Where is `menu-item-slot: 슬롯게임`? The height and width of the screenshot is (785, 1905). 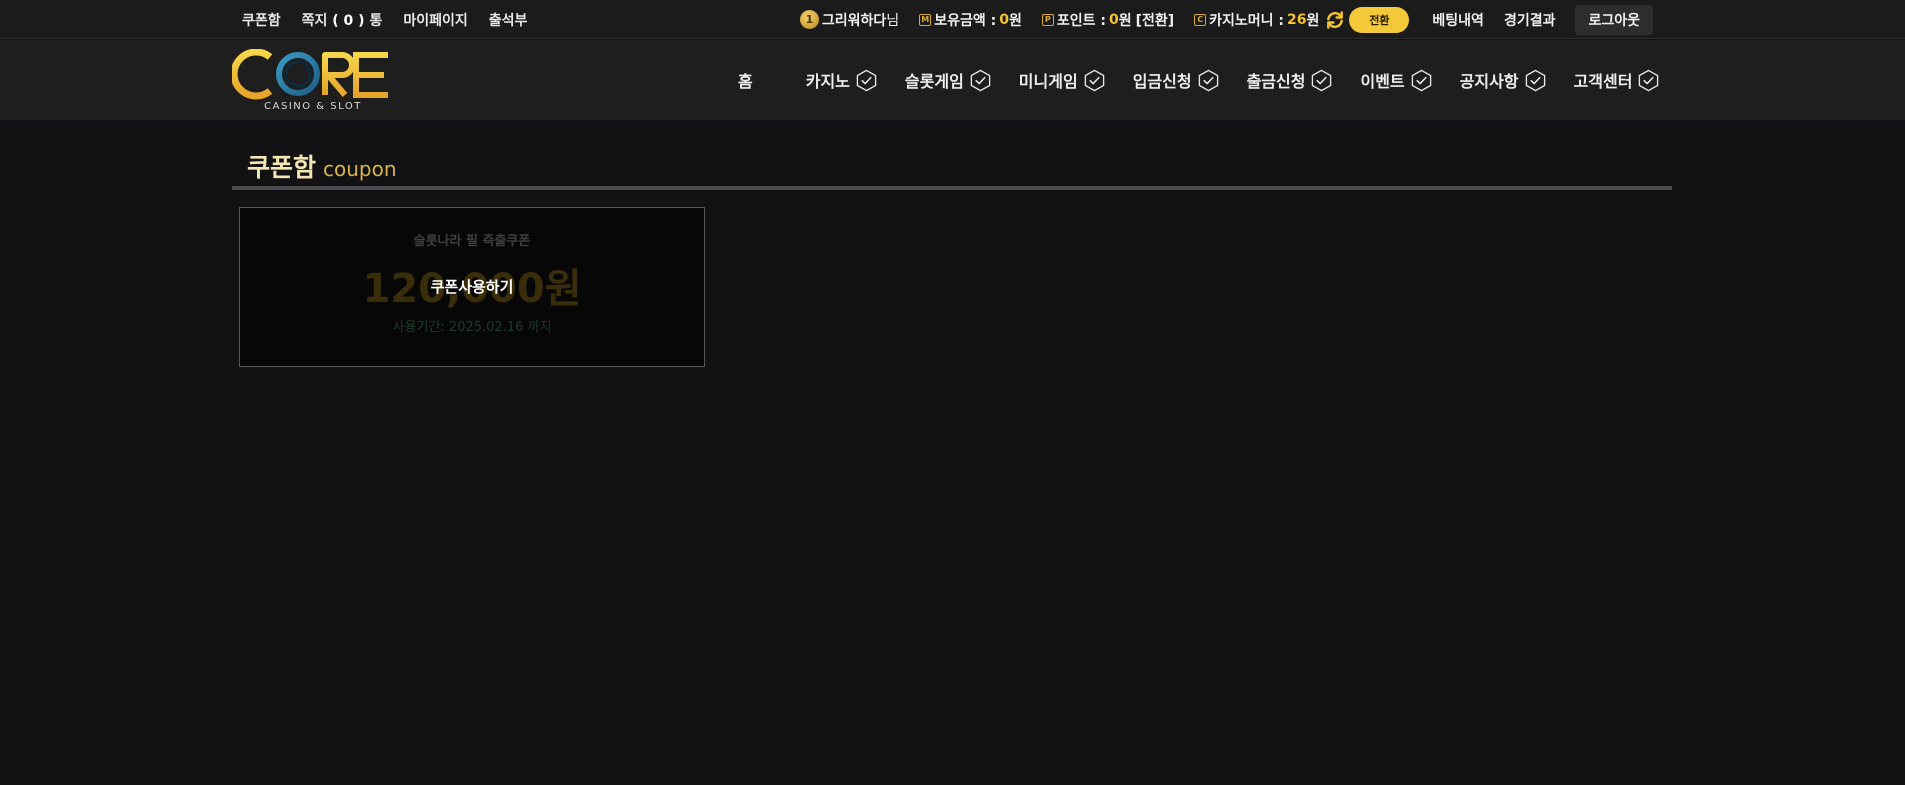 menu-item-slot: 슬롯게임 is located at coordinates (948, 80).